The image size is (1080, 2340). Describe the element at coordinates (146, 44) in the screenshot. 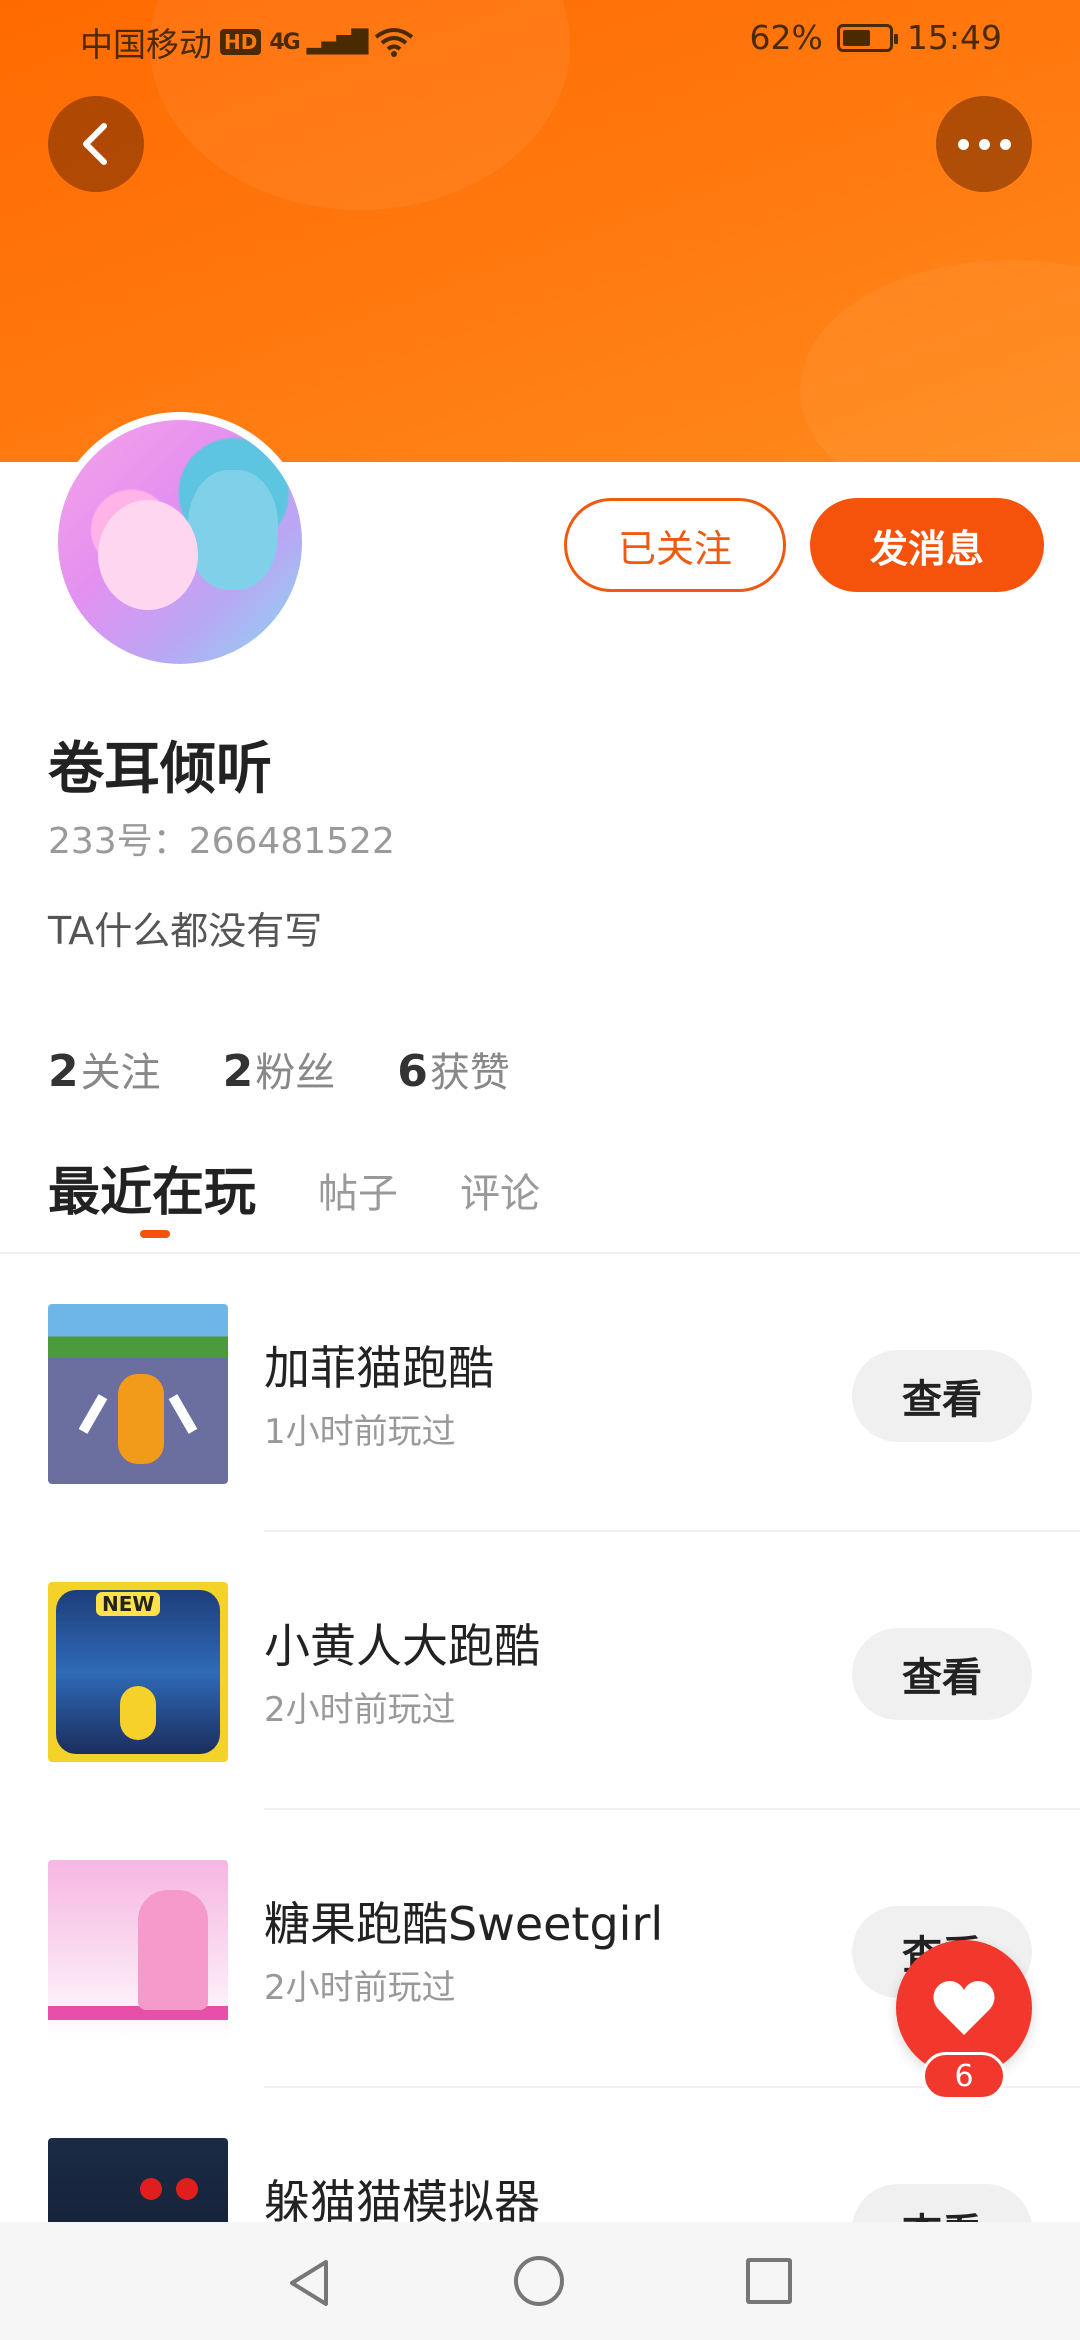

I see `carrier-name: 中国移动` at that location.